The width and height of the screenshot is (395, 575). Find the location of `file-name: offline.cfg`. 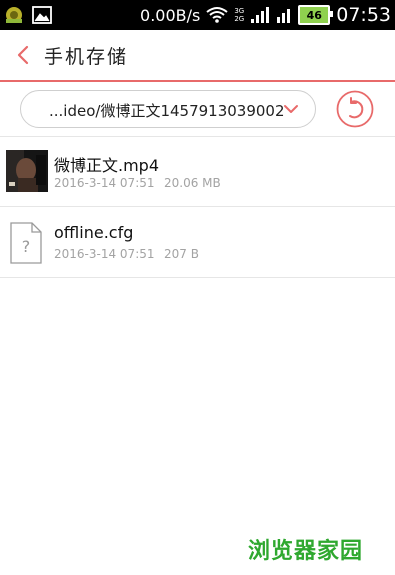

file-name: offline.cfg is located at coordinates (94, 232).